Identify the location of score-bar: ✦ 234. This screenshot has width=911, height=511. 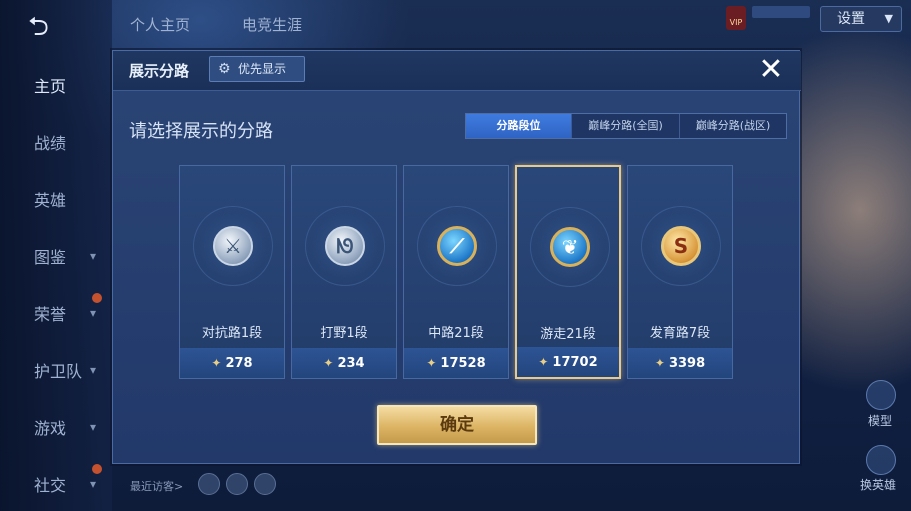
(344, 363).